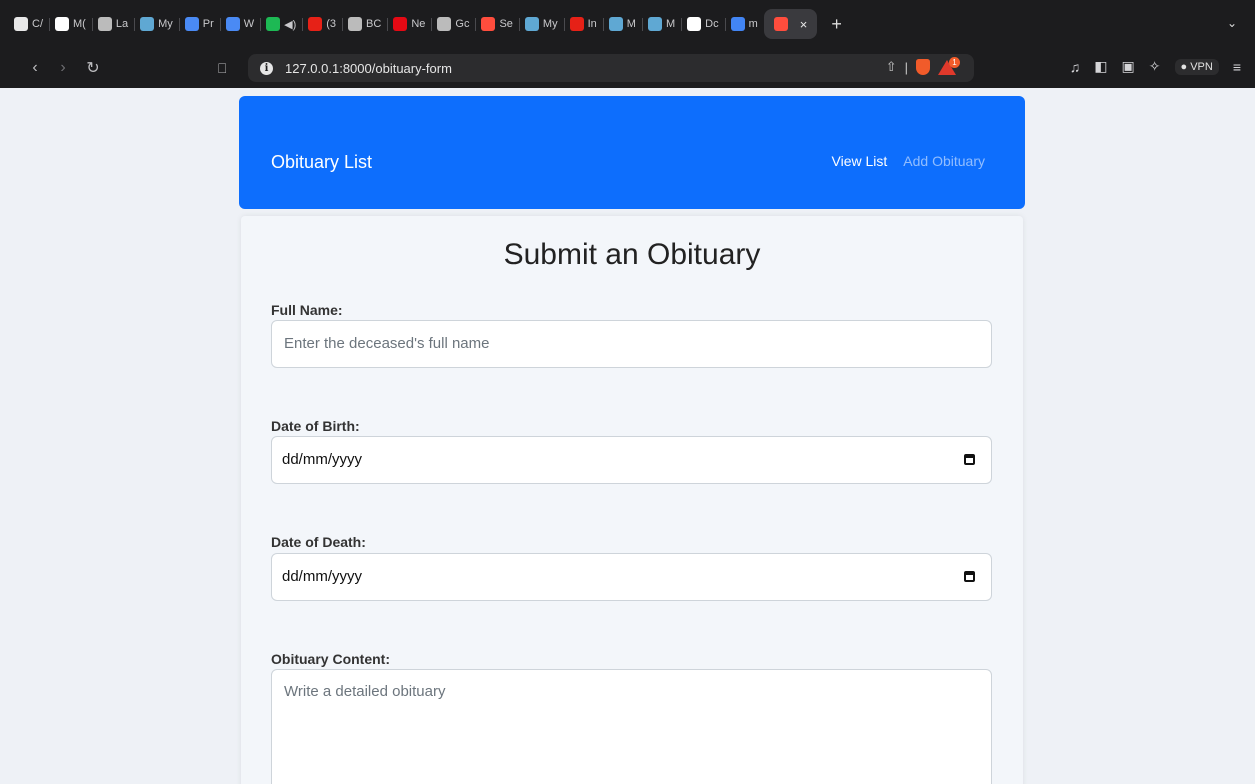 The height and width of the screenshot is (784, 1255). I want to click on browser-tab: m, so click(745, 24).